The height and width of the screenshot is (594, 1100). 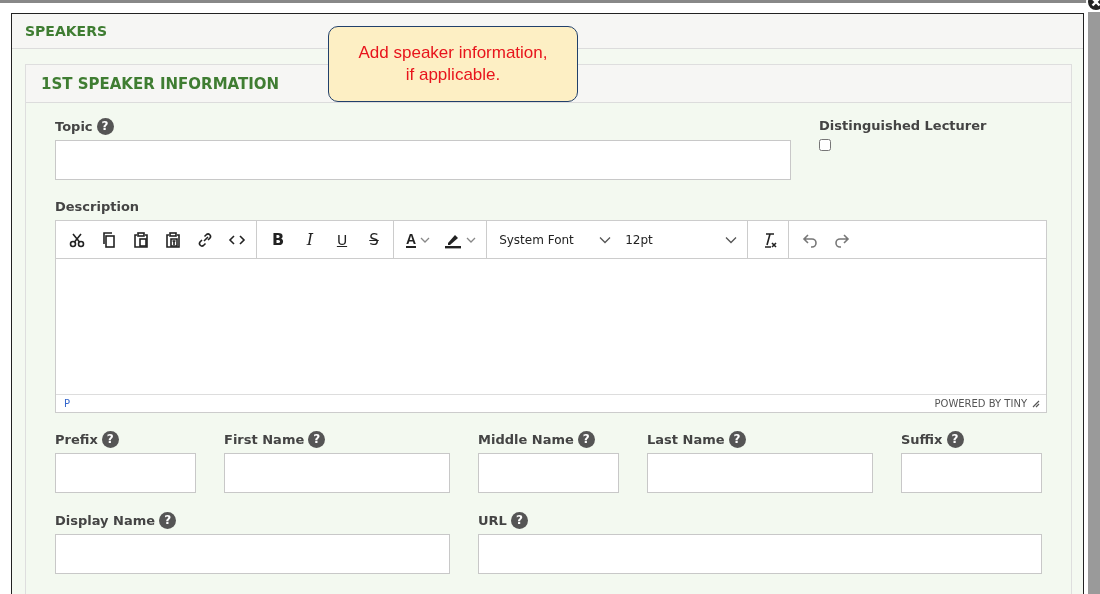 I want to click on link-icon, so click(x=205, y=239).